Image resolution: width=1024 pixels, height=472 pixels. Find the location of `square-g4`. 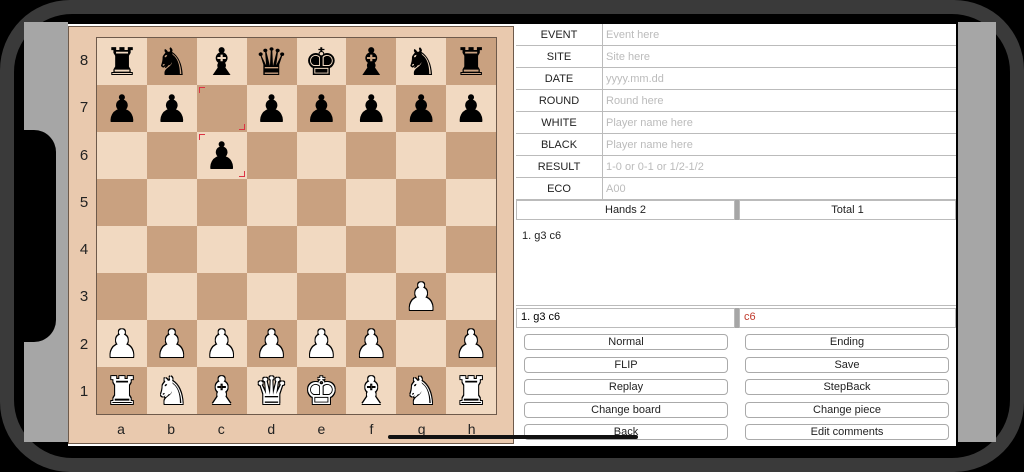

square-g4 is located at coordinates (421, 249).